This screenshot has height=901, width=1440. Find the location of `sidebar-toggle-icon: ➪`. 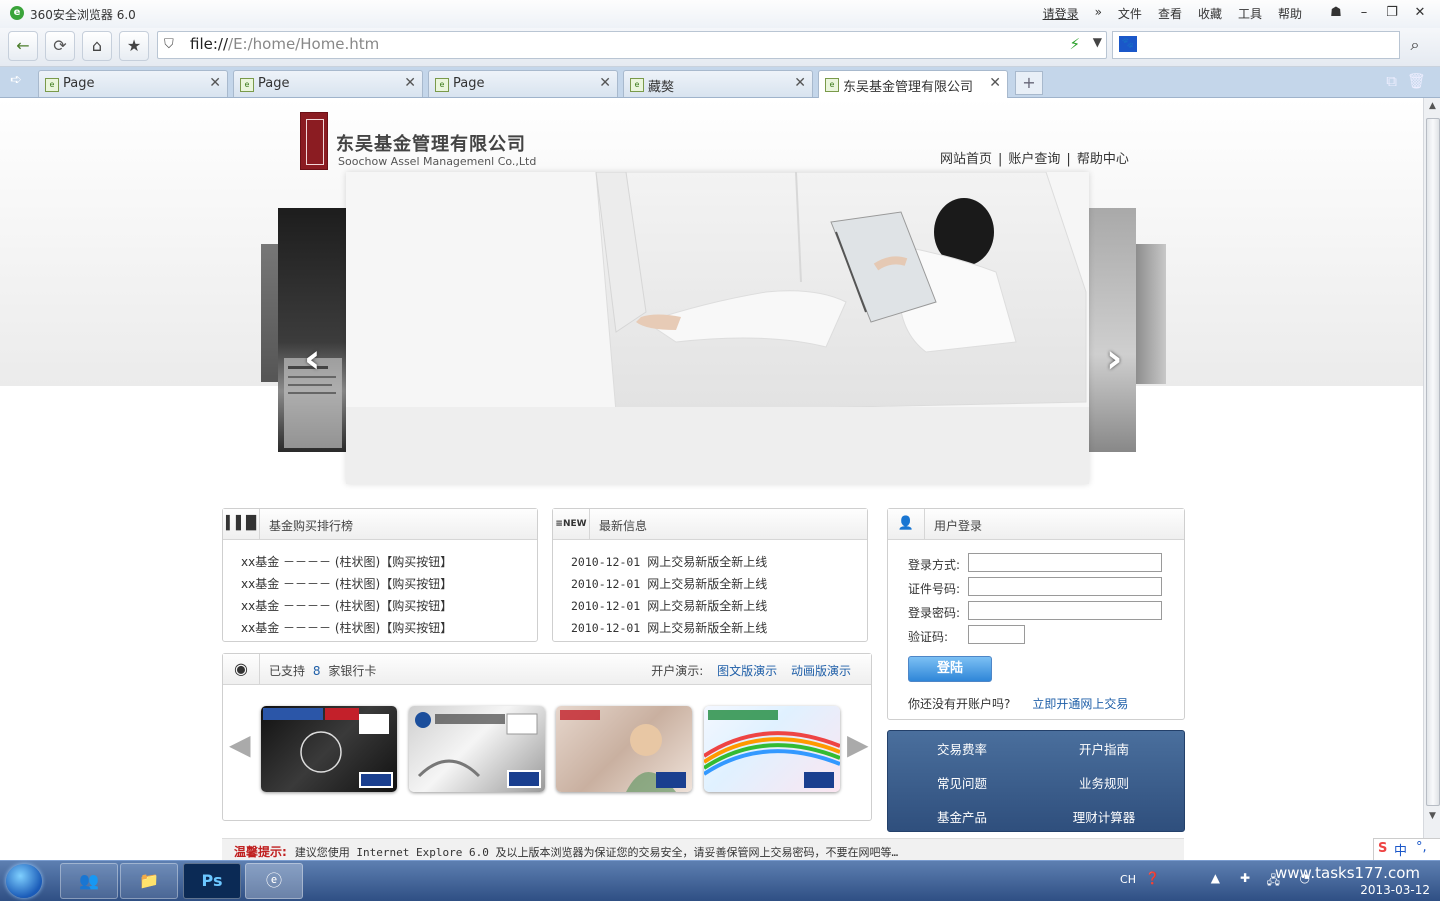

sidebar-toggle-icon: ➪ is located at coordinates (16, 80).